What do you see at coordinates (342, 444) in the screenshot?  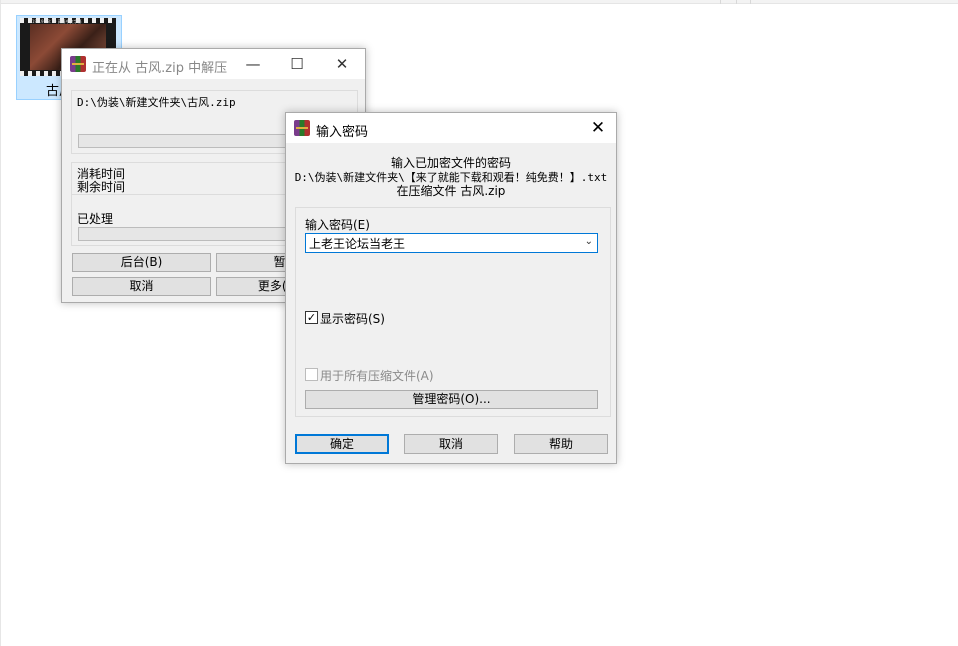 I see `ok-button: 确定` at bounding box center [342, 444].